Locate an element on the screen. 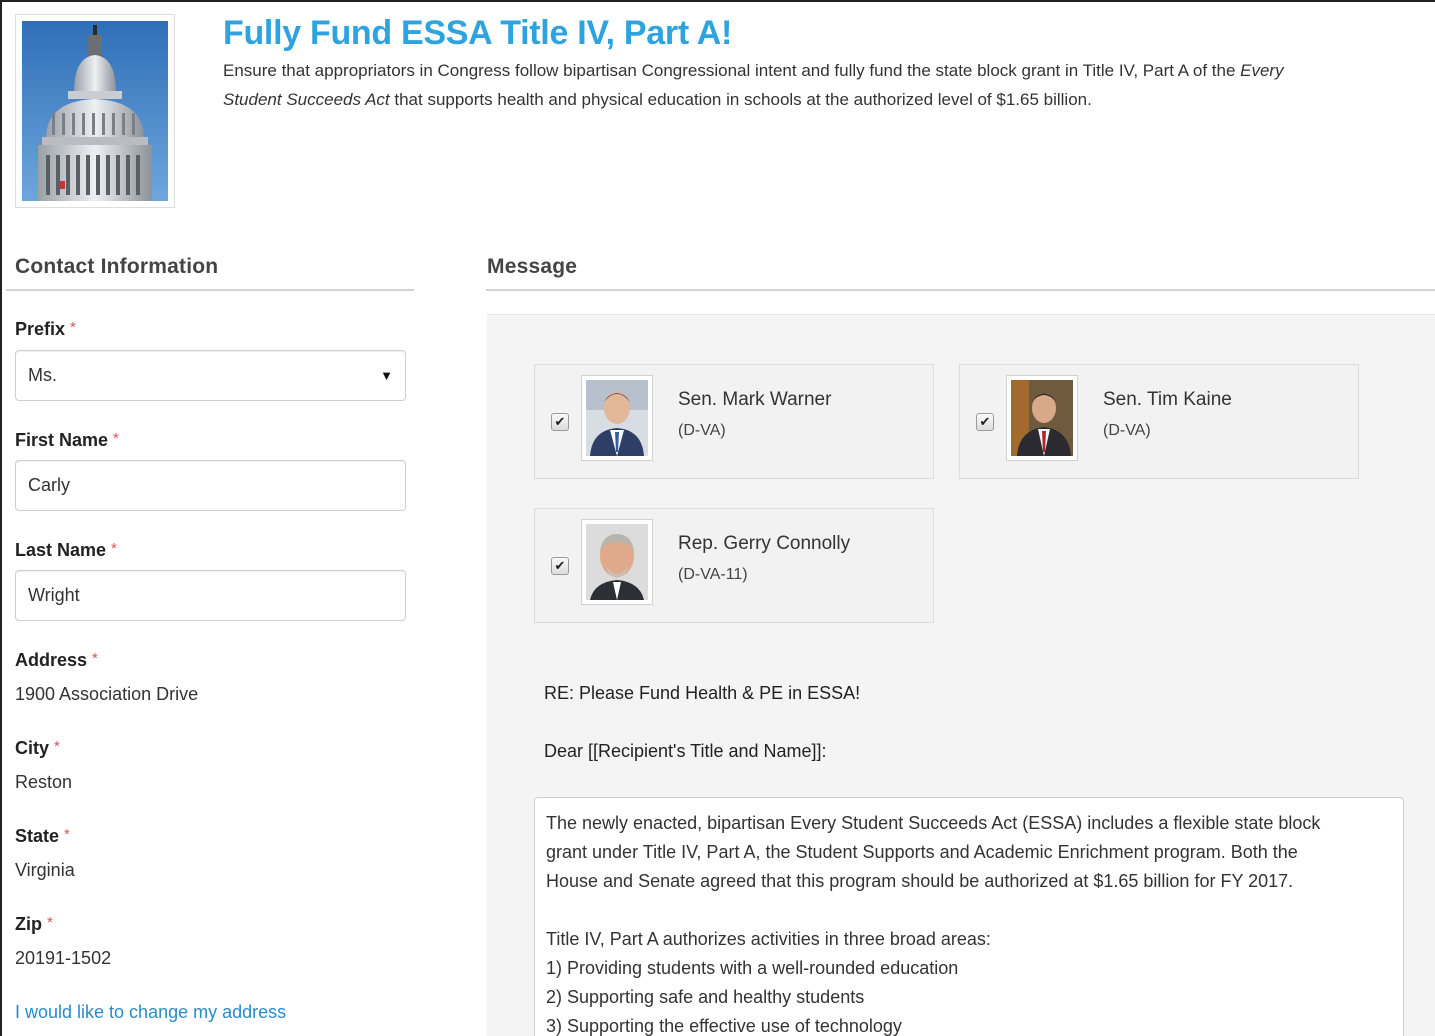 This screenshot has height=1036, width=1435. first-name-input: Carly is located at coordinates (210, 485).